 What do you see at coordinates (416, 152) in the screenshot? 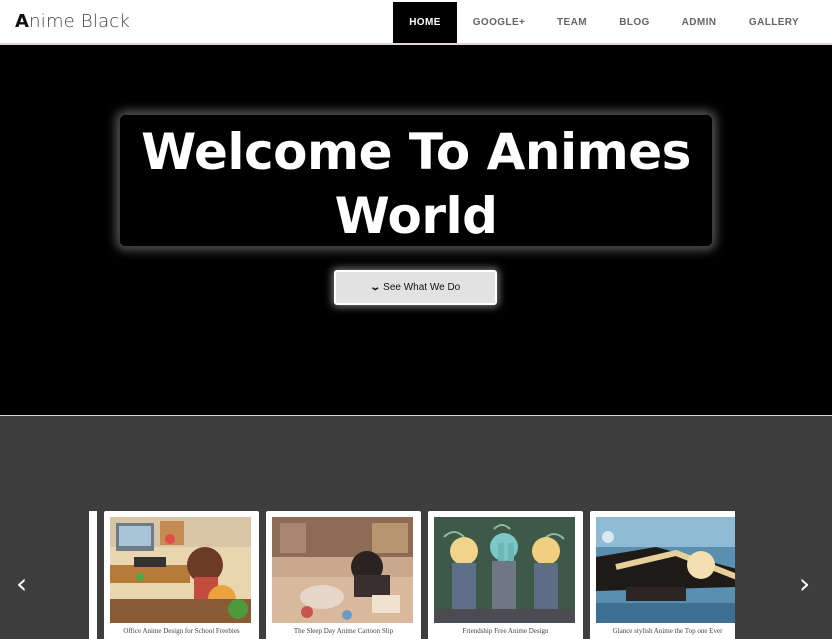
I see `hero-title-line-1: Welcome To Animes` at bounding box center [416, 152].